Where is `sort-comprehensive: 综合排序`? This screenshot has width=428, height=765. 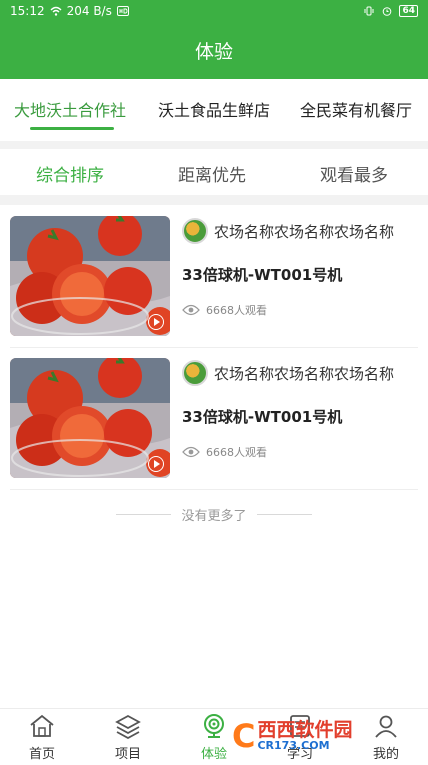
sort-comprehensive: 综合排序 is located at coordinates (70, 173).